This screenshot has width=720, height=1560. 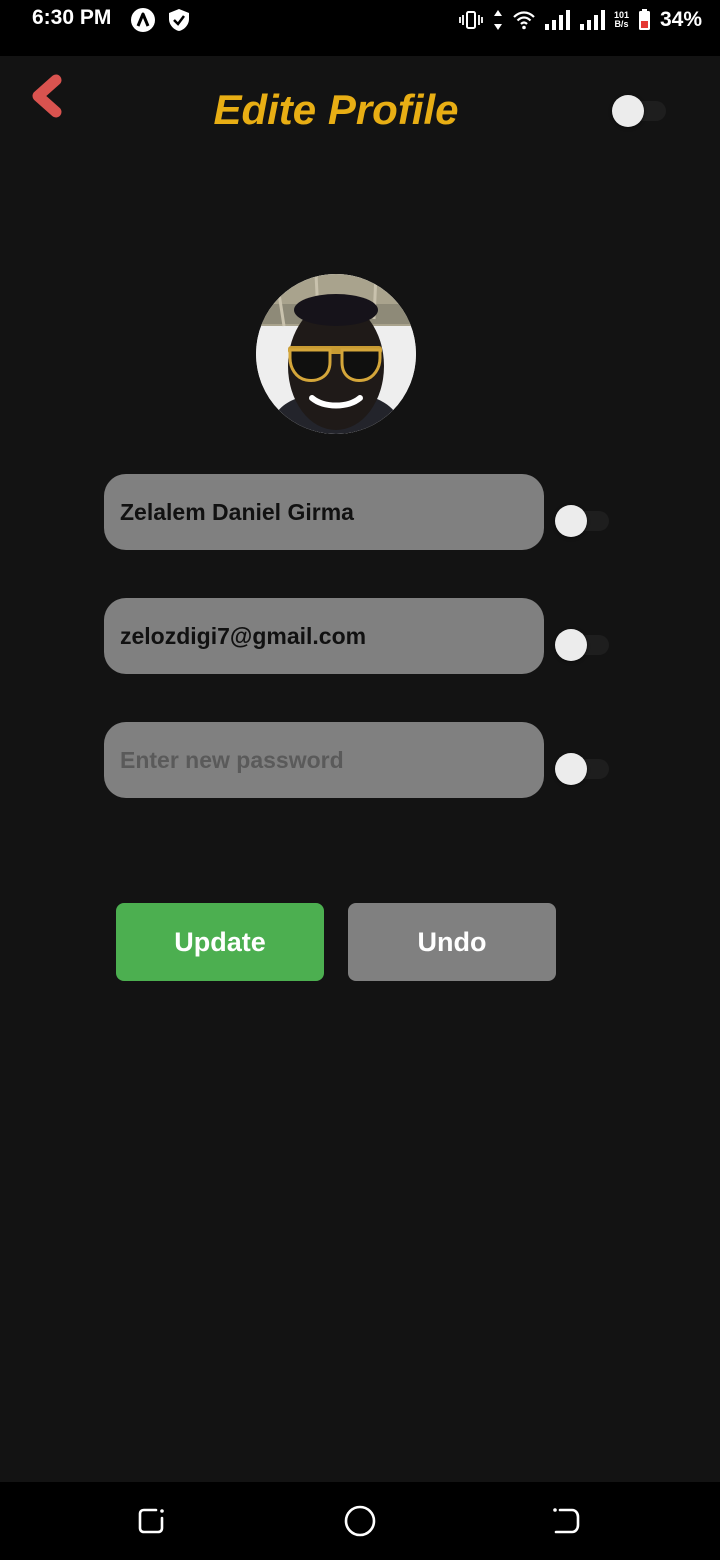 I want to click on theme-switch, so click(x=639, y=111).